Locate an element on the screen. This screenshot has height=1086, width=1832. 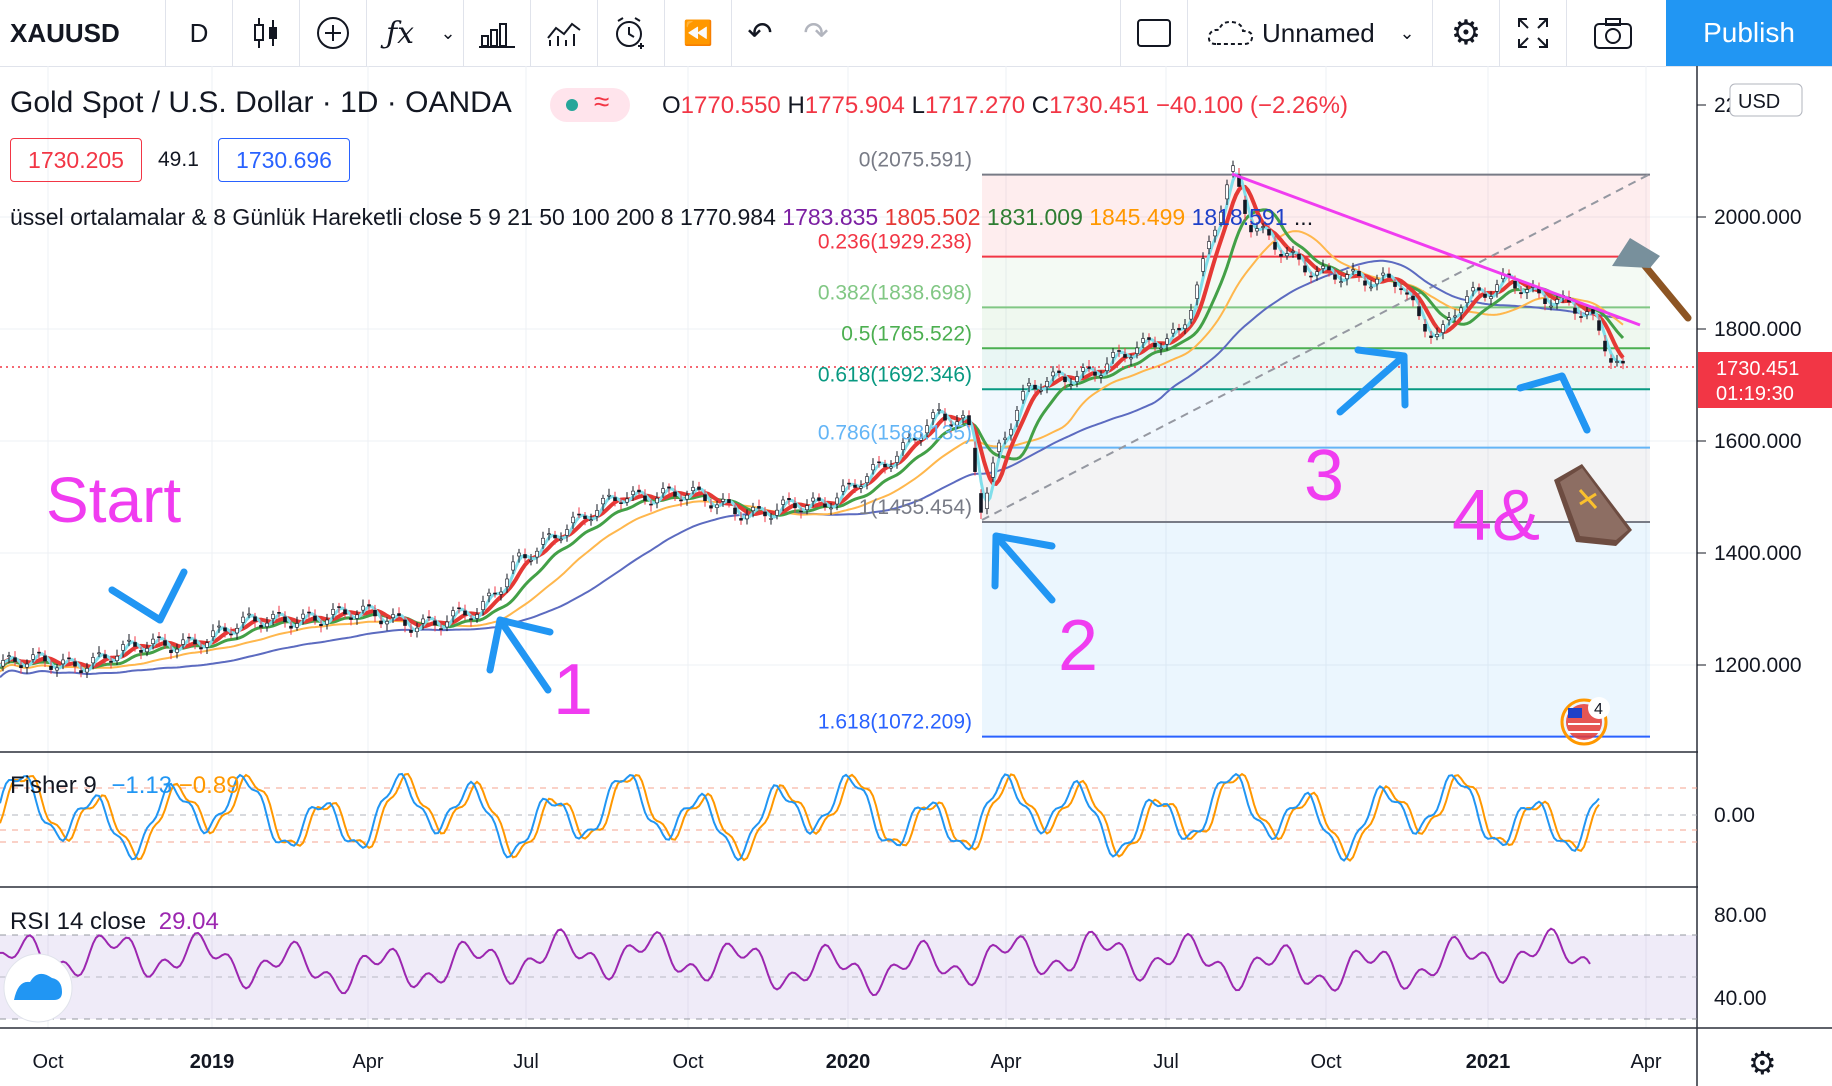
fisher-legend: Fisher 9 −1.13 −0.89 is located at coordinates (125, 786).